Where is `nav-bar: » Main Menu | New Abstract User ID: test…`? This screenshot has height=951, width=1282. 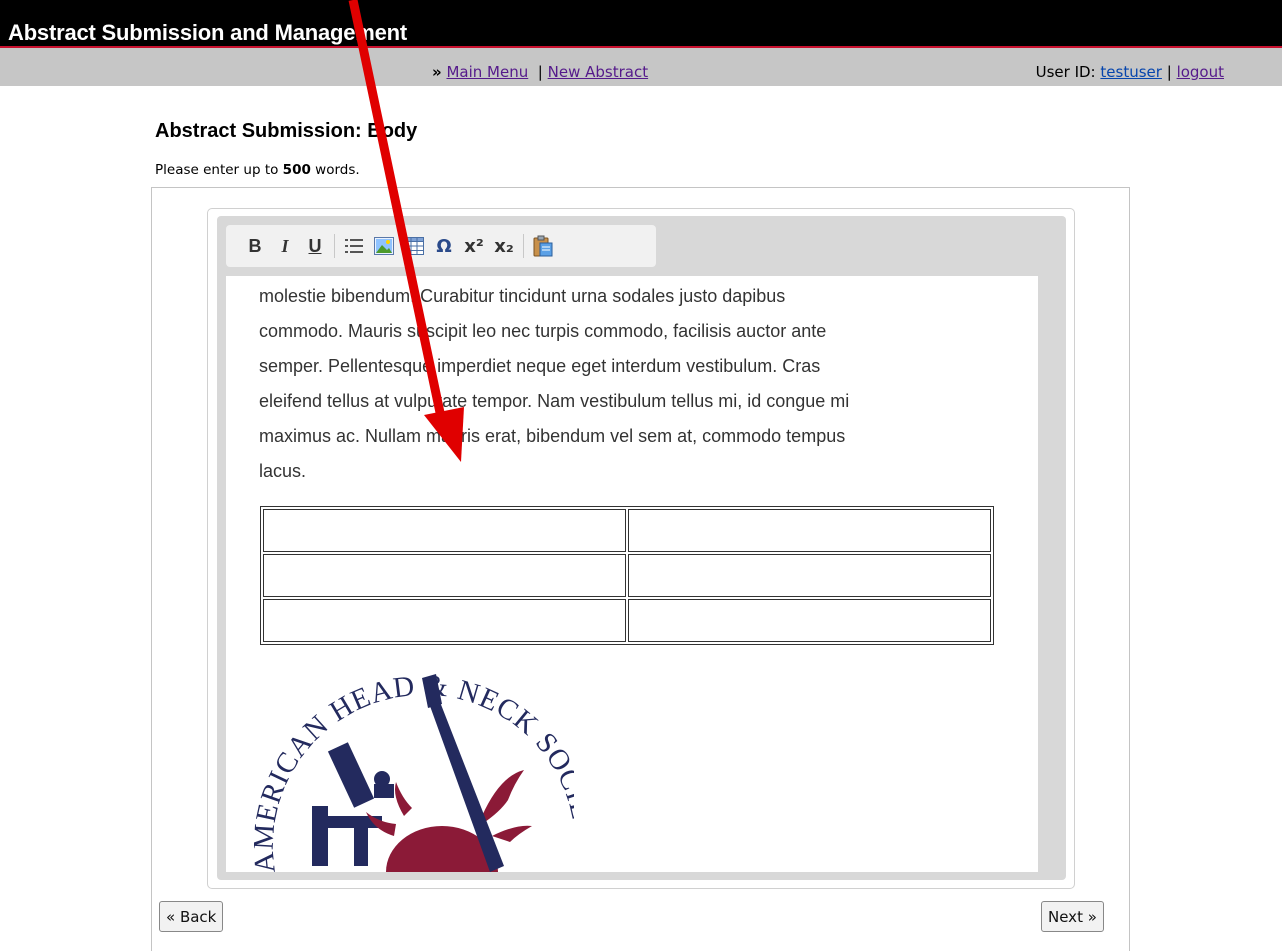
nav-bar: » Main Menu | New Abstract User ID: test… is located at coordinates (641, 67).